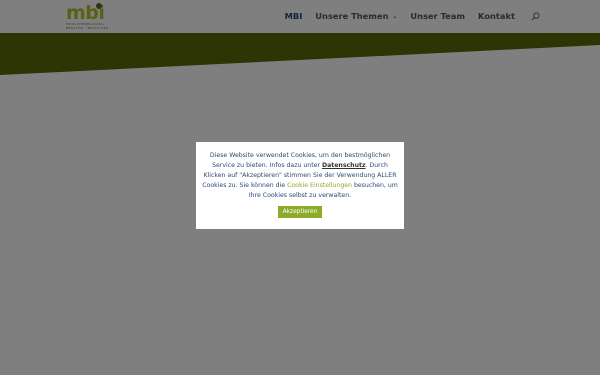 The height and width of the screenshot is (375, 600). I want to click on privacy-policy-link: Datenschutz, so click(344, 165).